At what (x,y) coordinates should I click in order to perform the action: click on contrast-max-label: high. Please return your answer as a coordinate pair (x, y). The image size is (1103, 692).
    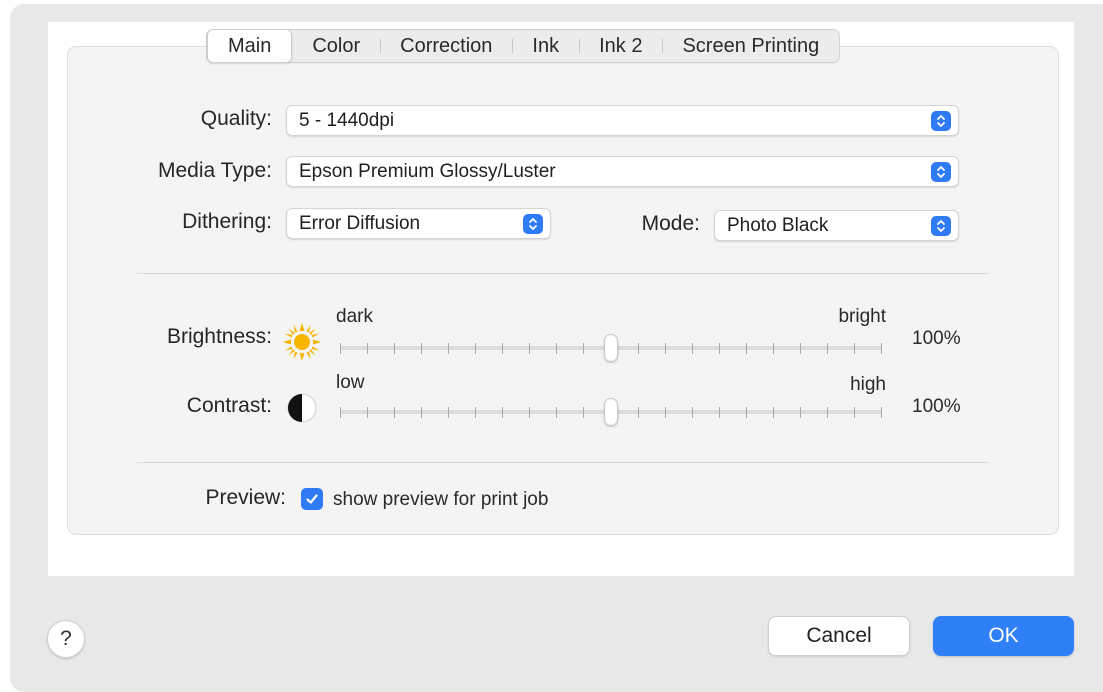
    Looking at the image, I should click on (868, 384).